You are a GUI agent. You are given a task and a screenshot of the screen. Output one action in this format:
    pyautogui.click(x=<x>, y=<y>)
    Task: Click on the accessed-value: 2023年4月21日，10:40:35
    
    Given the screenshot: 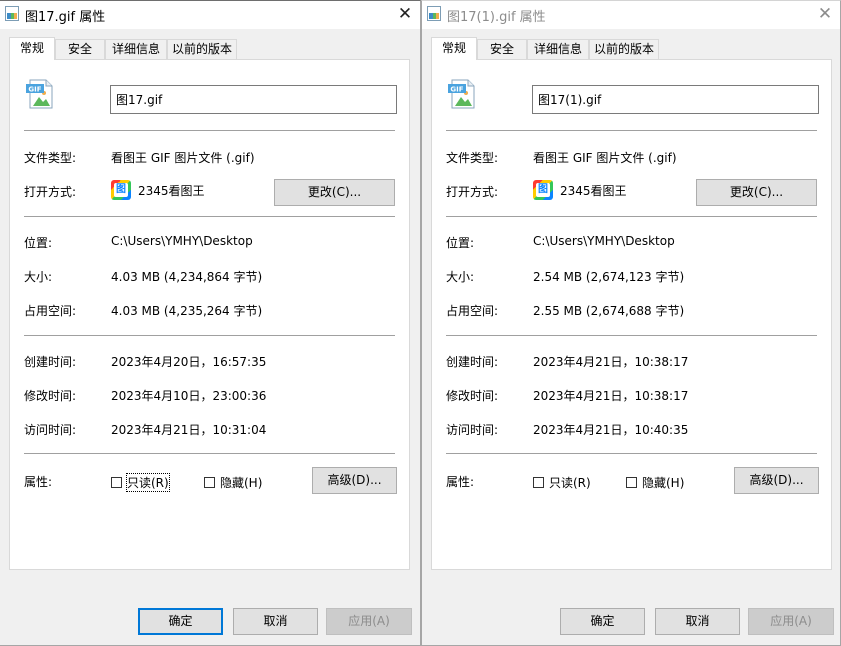 What is the action you would take?
    pyautogui.click(x=611, y=430)
    